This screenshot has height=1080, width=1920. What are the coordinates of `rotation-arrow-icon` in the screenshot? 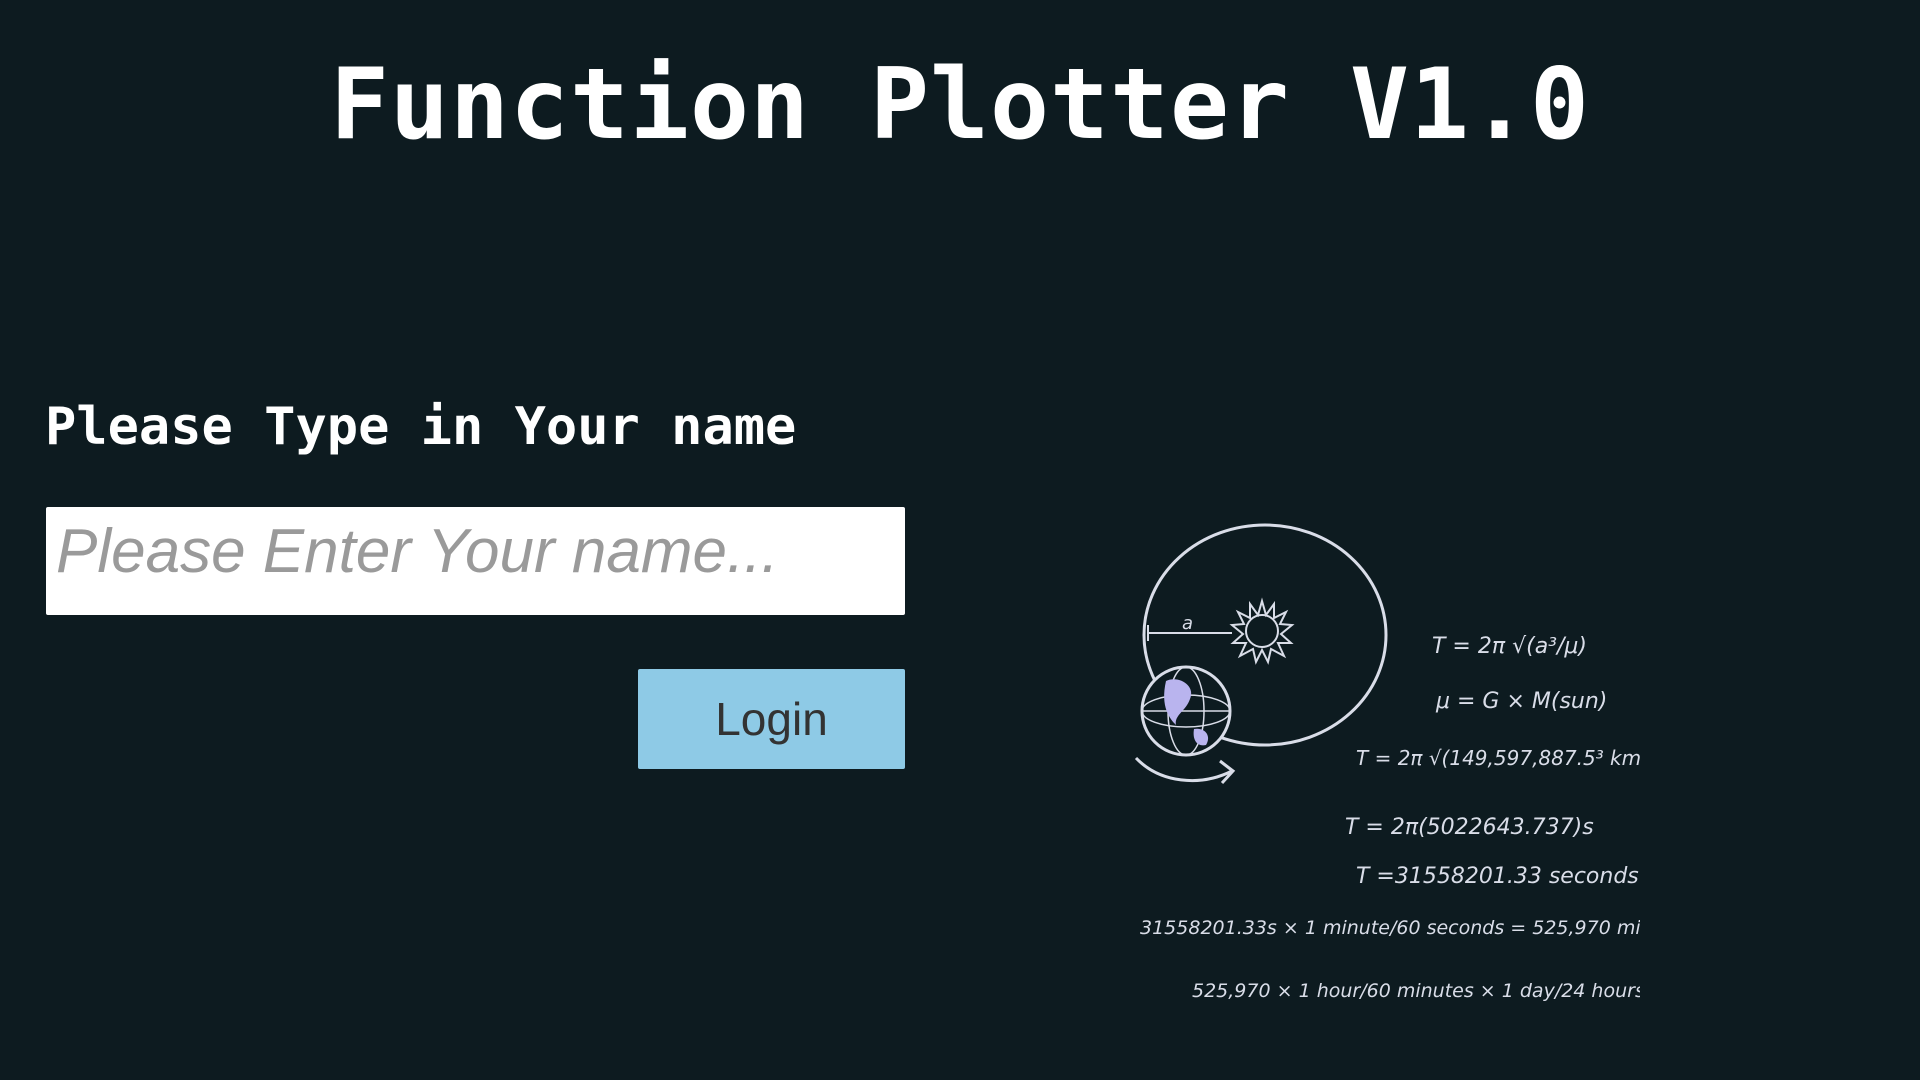 It's located at (1183, 769).